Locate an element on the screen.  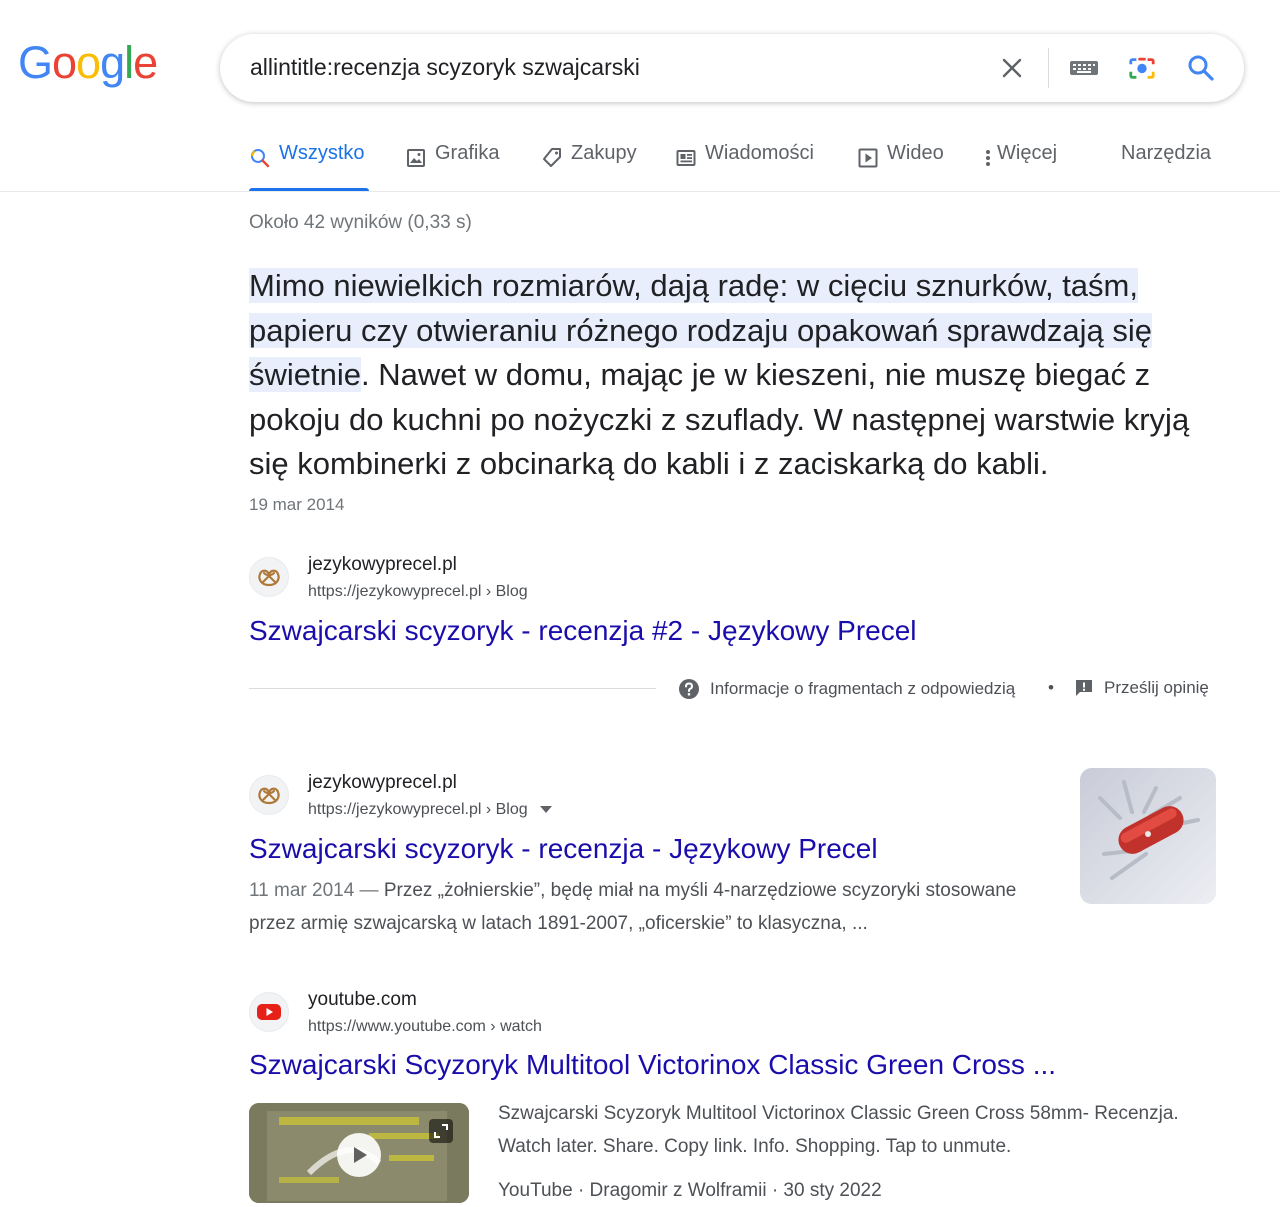
tab-more: Więcej is located at coordinates (1020, 167).